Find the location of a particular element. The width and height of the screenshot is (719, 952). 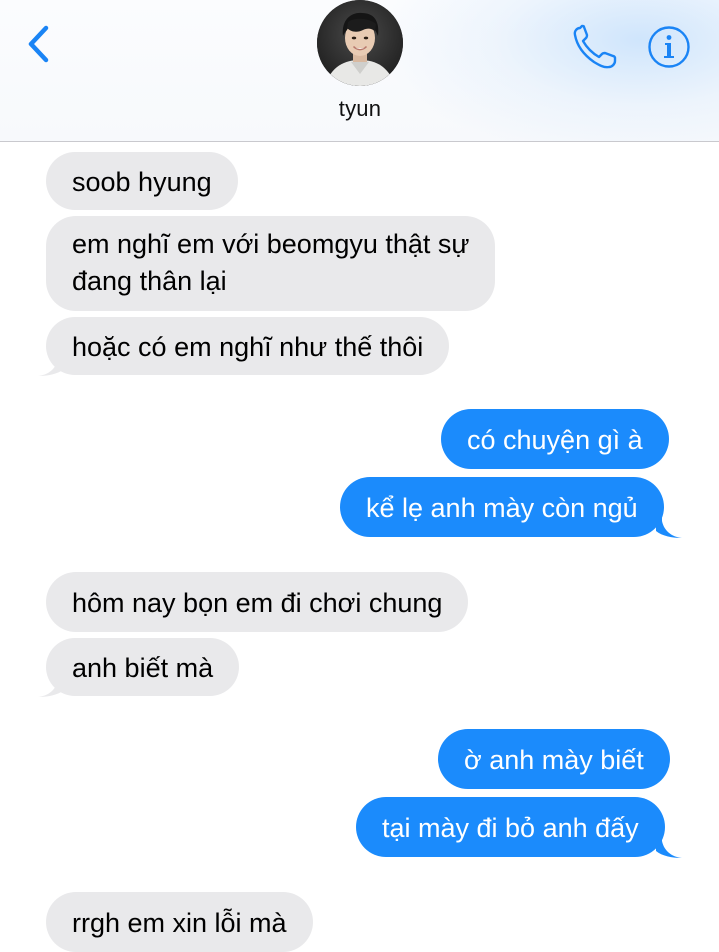

chevron-left-icon is located at coordinates (38, 44).